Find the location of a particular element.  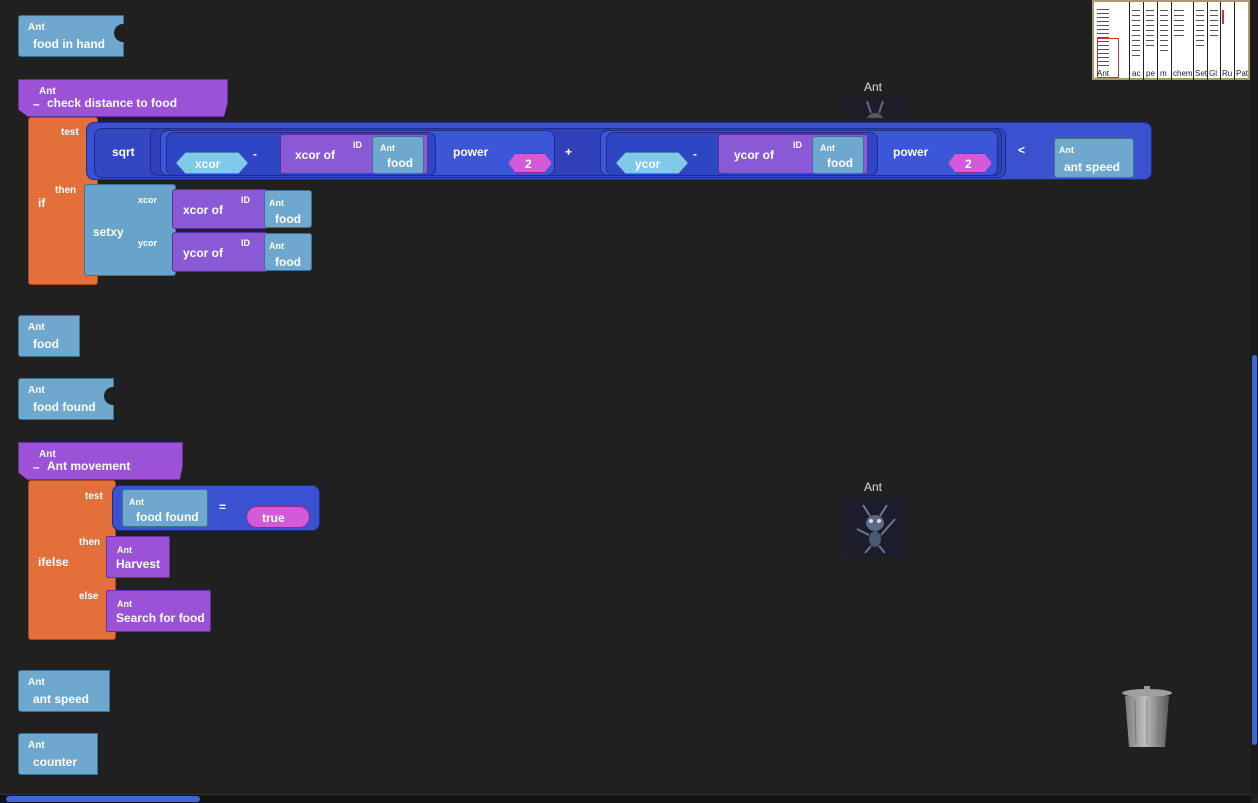

block-label: food found is located at coordinates (64, 407).